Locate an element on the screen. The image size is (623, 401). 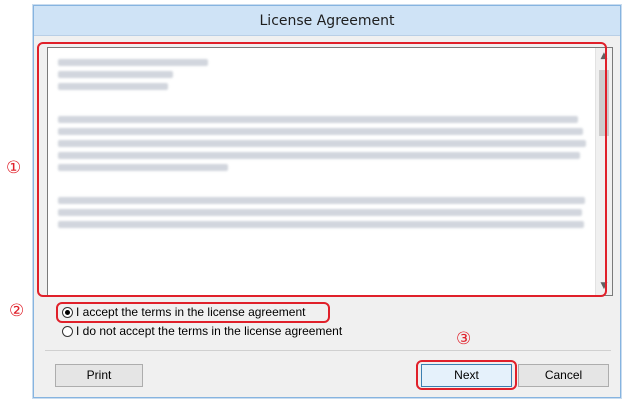
accept-radio is located at coordinates (67, 312).